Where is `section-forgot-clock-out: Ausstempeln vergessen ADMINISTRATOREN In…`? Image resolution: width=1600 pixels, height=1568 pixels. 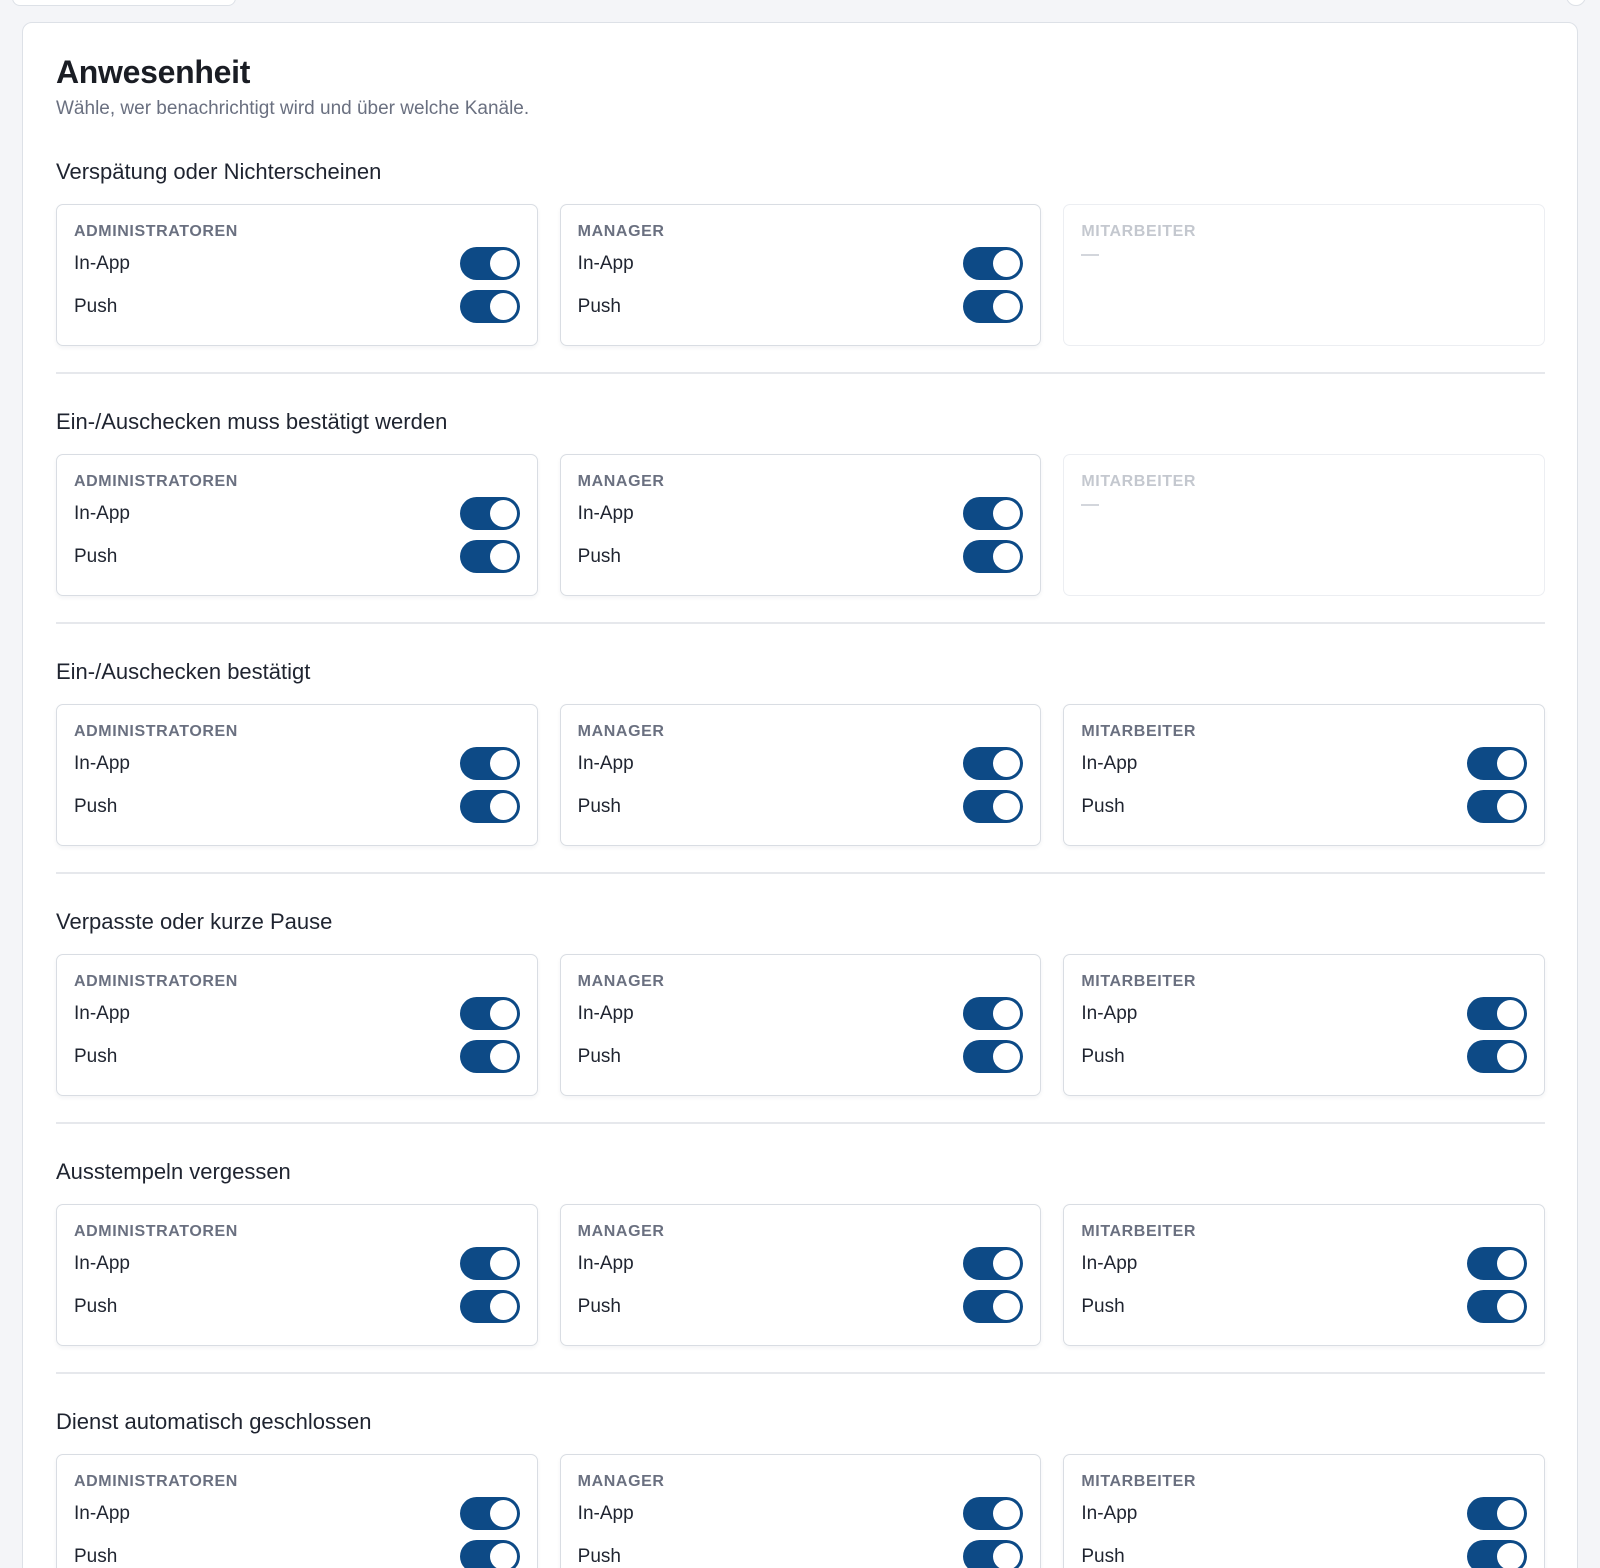 section-forgot-clock-out: Ausstempeln vergessen ADMINISTRATOREN In… is located at coordinates (801, 1266).